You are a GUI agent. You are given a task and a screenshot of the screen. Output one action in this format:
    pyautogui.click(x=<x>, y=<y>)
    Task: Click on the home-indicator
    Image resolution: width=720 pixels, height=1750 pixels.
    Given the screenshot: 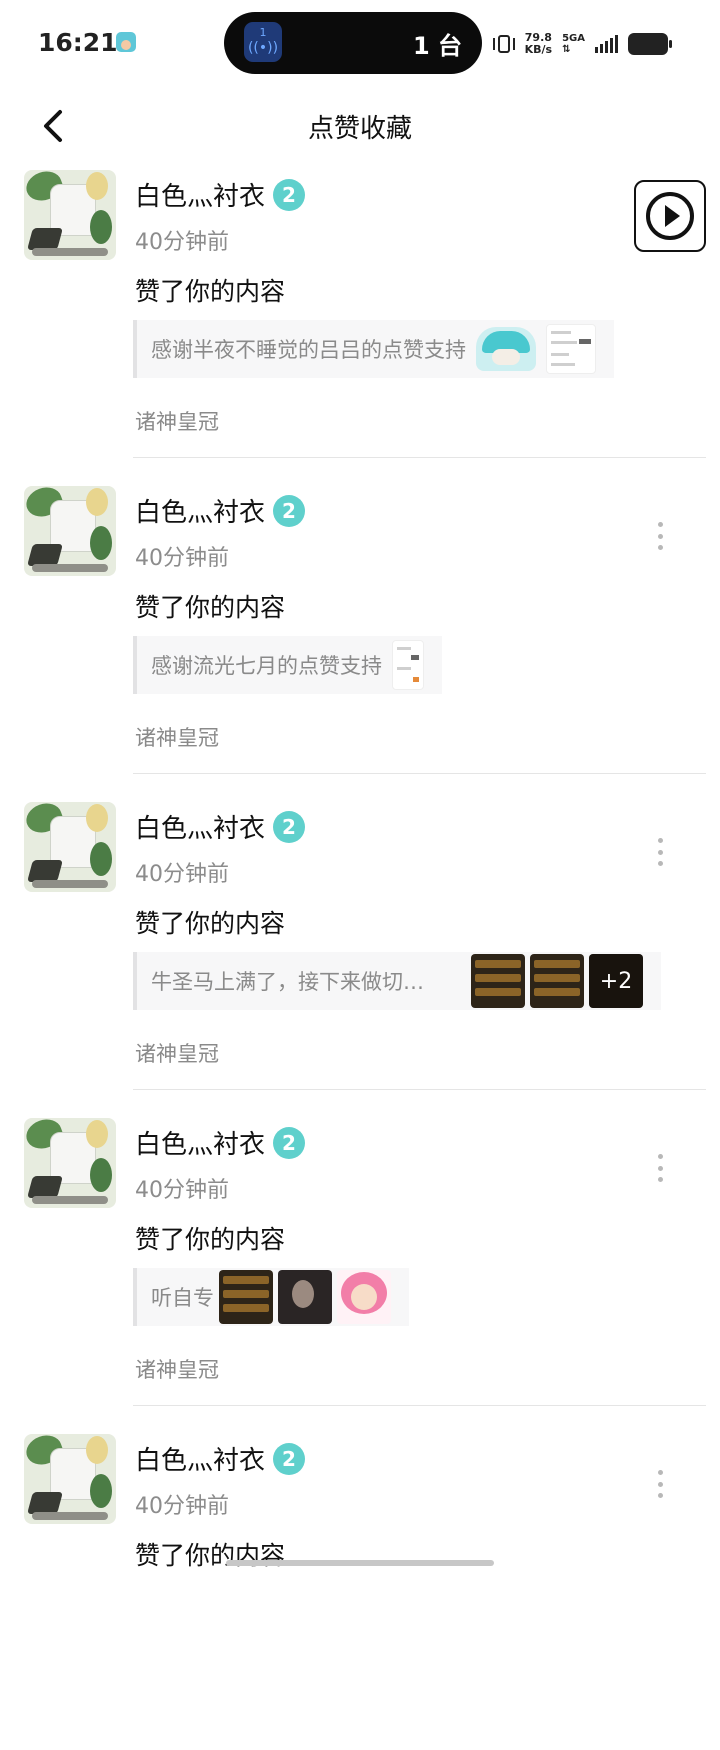 What is the action you would take?
    pyautogui.click(x=360, y=1563)
    